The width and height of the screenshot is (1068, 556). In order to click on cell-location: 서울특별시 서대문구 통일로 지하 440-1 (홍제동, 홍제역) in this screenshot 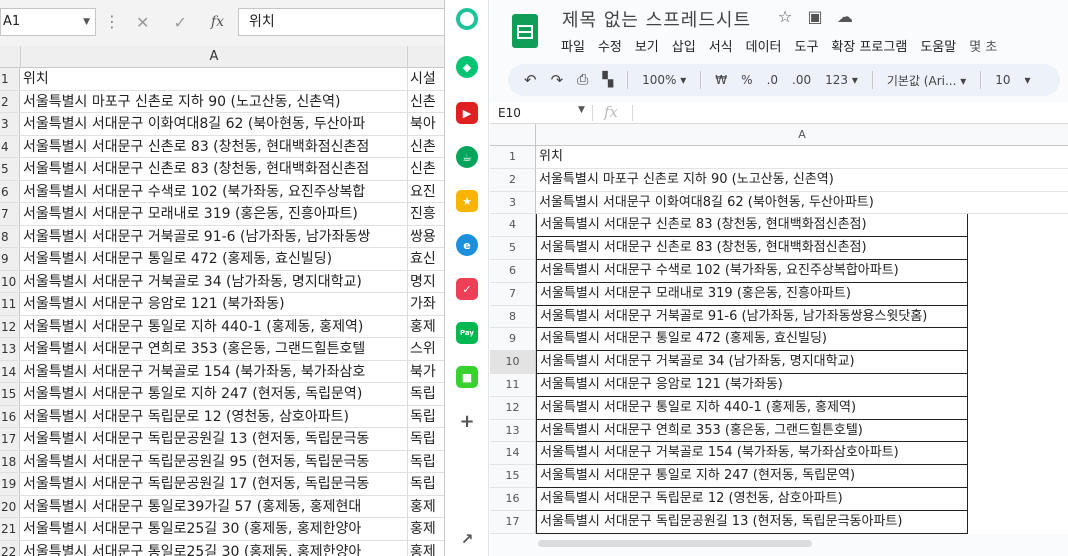, I will do `click(752, 408)`.